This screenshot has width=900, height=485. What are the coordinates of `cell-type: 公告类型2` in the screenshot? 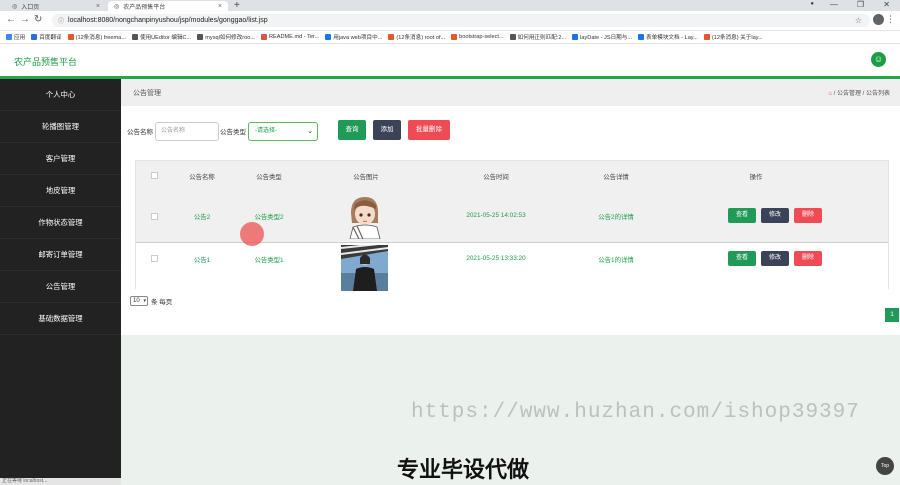 It's located at (269, 217).